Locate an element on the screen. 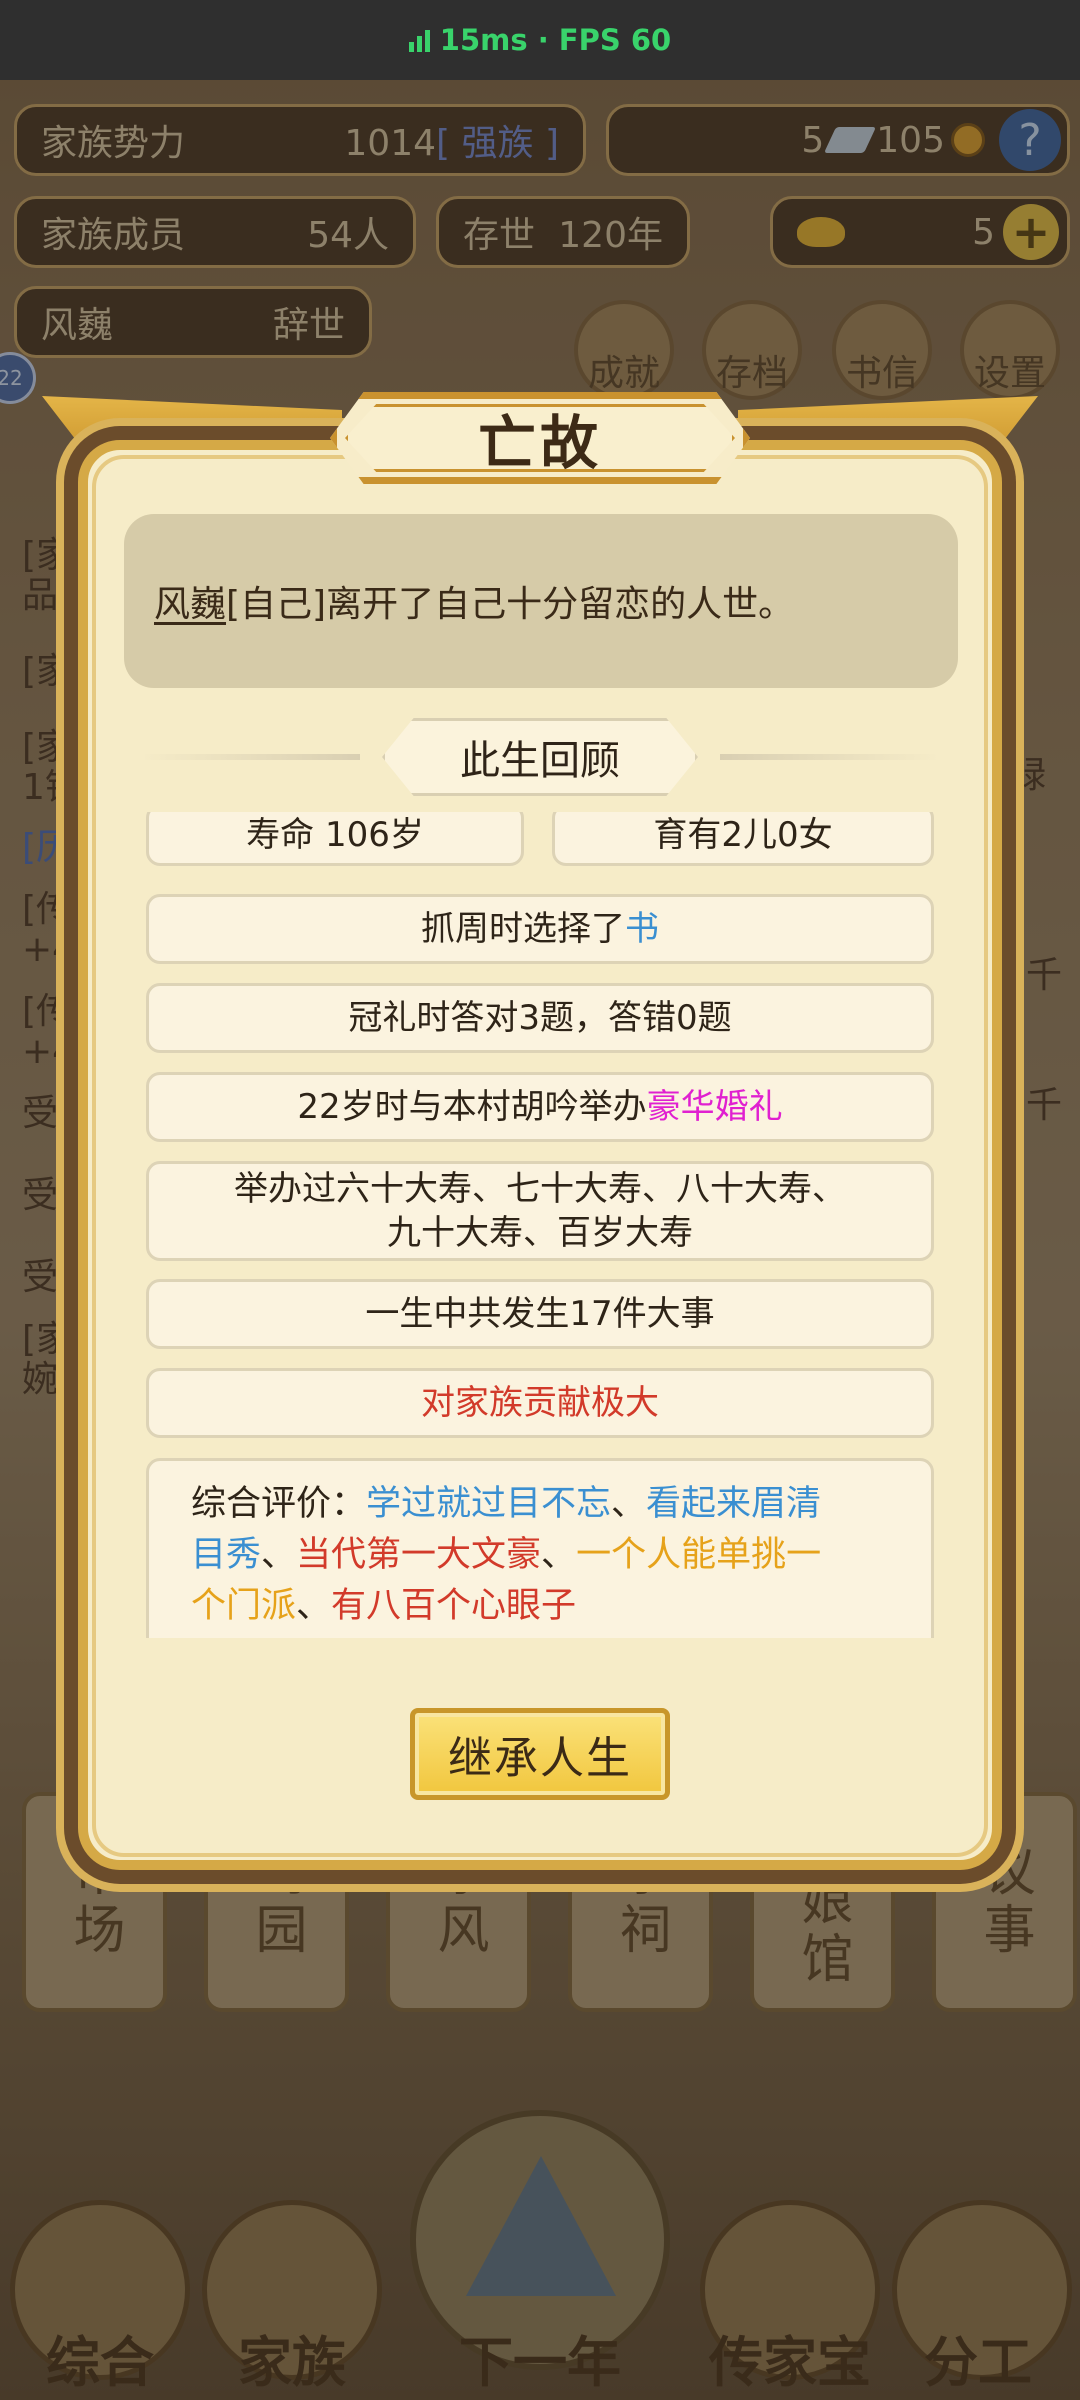 This screenshot has height=2400, width=1080. zhuazhou-record: 抓周时选择了书 is located at coordinates (540, 929).